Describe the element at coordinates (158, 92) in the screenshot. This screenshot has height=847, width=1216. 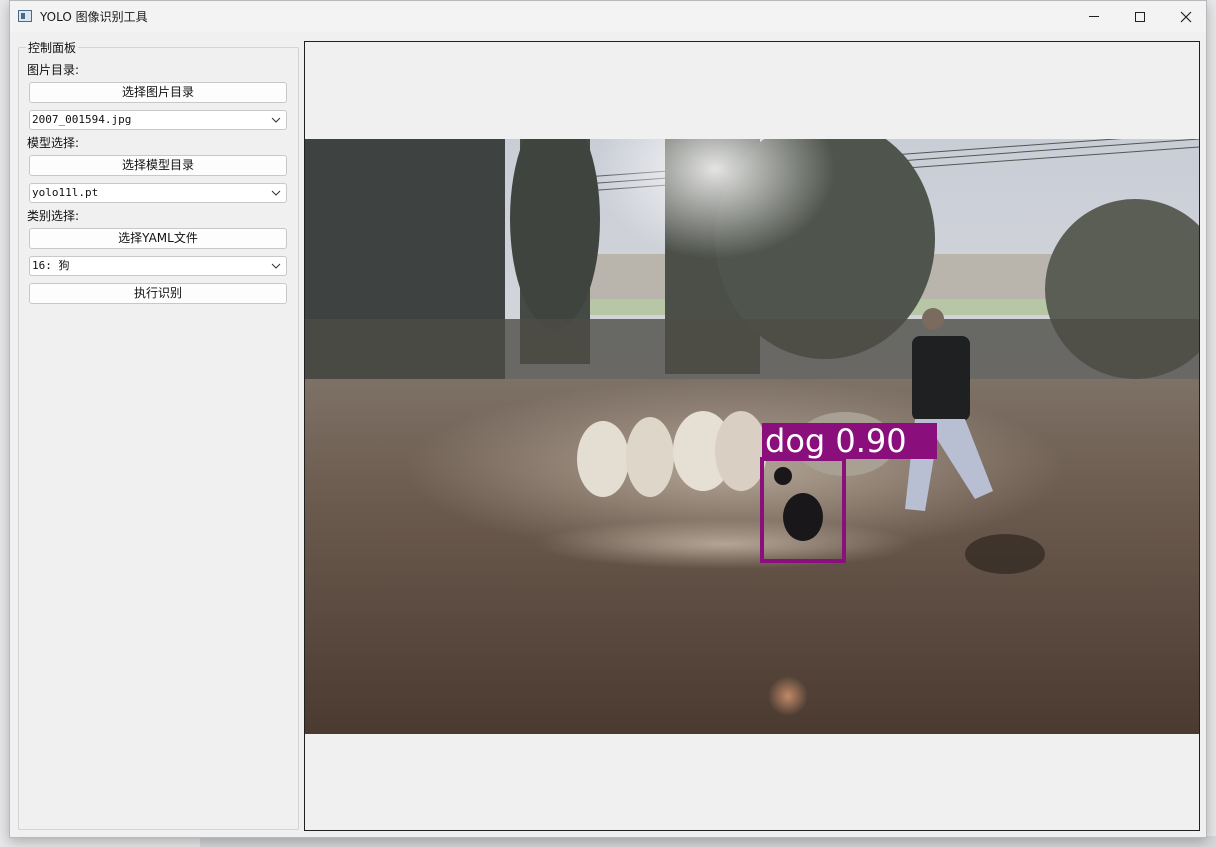
I see `select-image-dir-button: 选择图片目录` at that location.